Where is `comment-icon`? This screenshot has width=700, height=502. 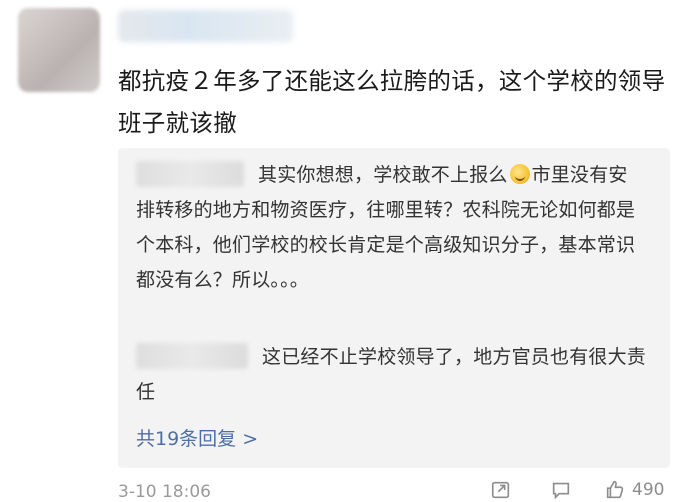
comment-icon is located at coordinates (561, 491).